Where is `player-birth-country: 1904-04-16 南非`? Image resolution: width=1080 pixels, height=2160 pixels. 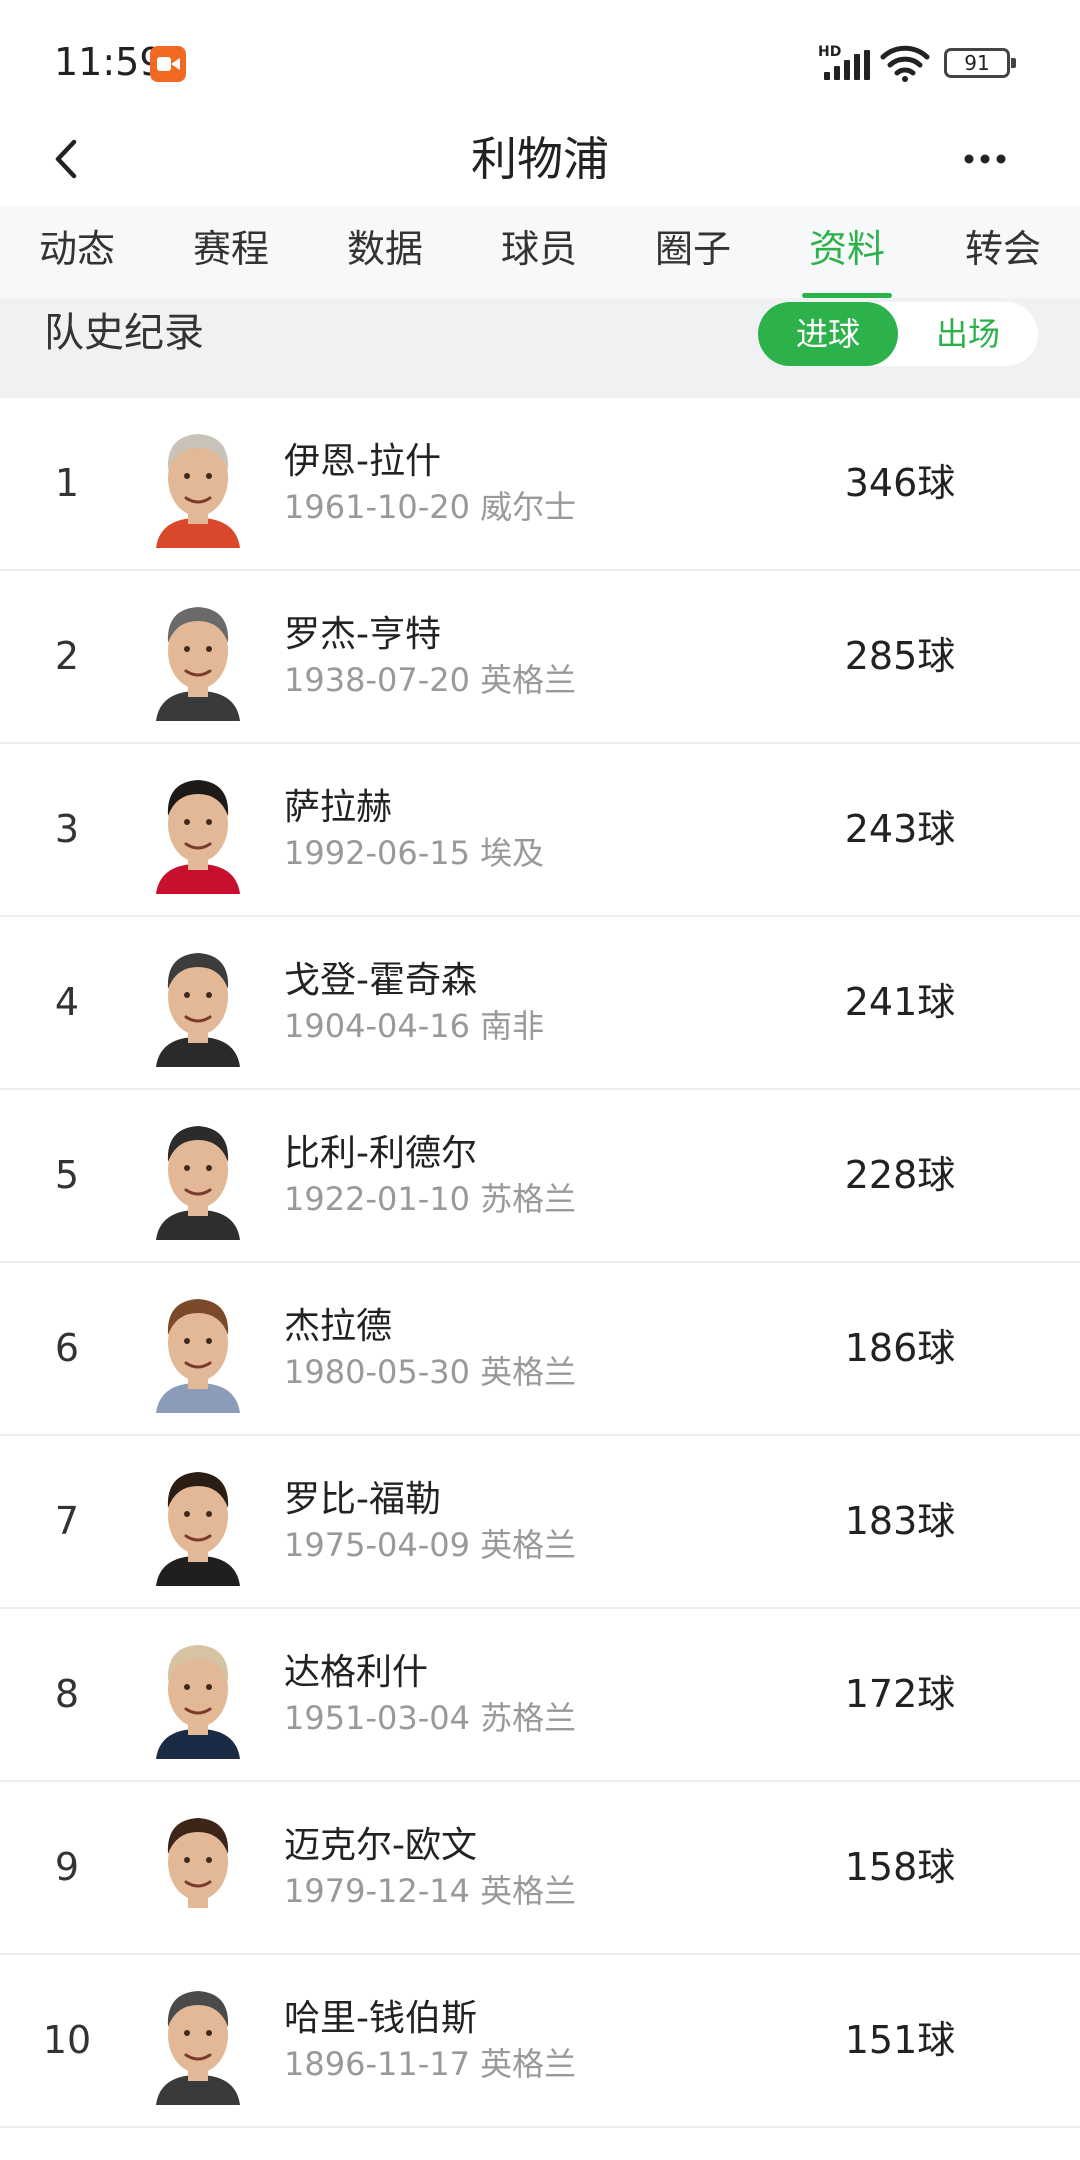
player-birth-country: 1904-04-16 南非 is located at coordinates (414, 1026).